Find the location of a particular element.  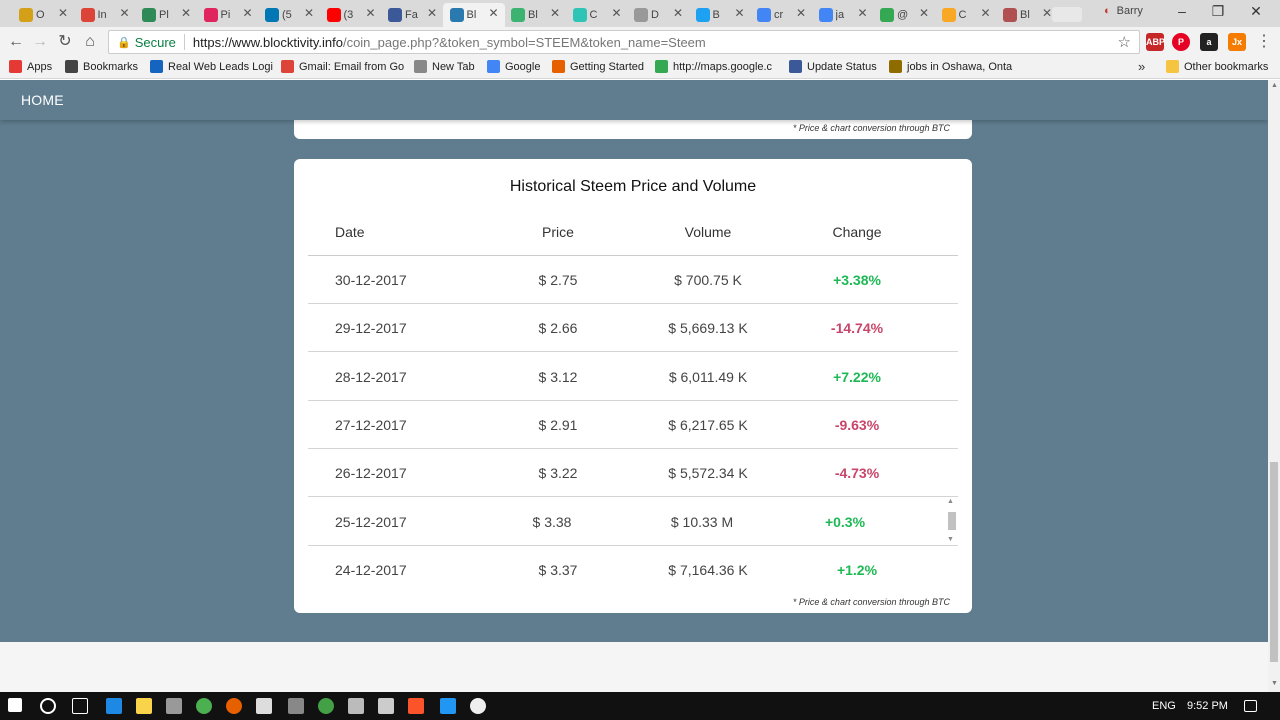

minimize-icon: – is located at coordinates (1182, 11).